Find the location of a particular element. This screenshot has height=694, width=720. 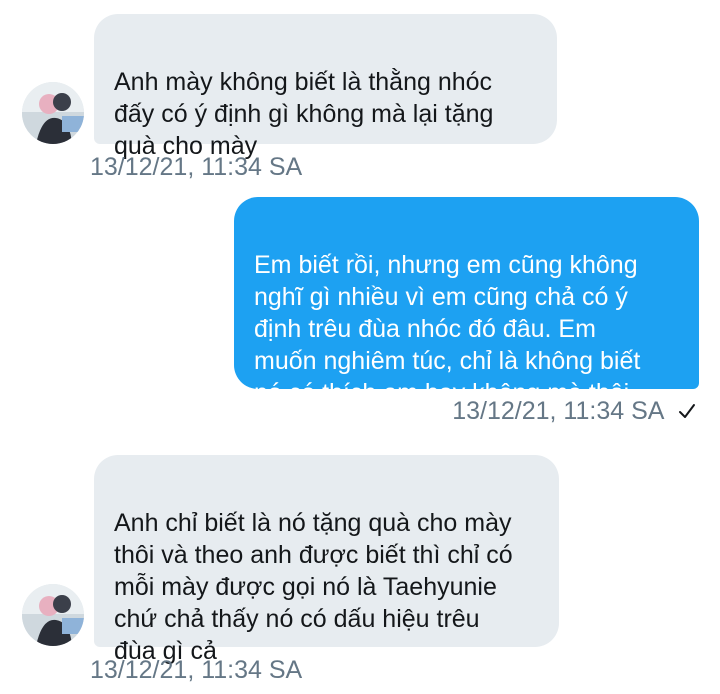

checkmark-icon is located at coordinates (687, 412).